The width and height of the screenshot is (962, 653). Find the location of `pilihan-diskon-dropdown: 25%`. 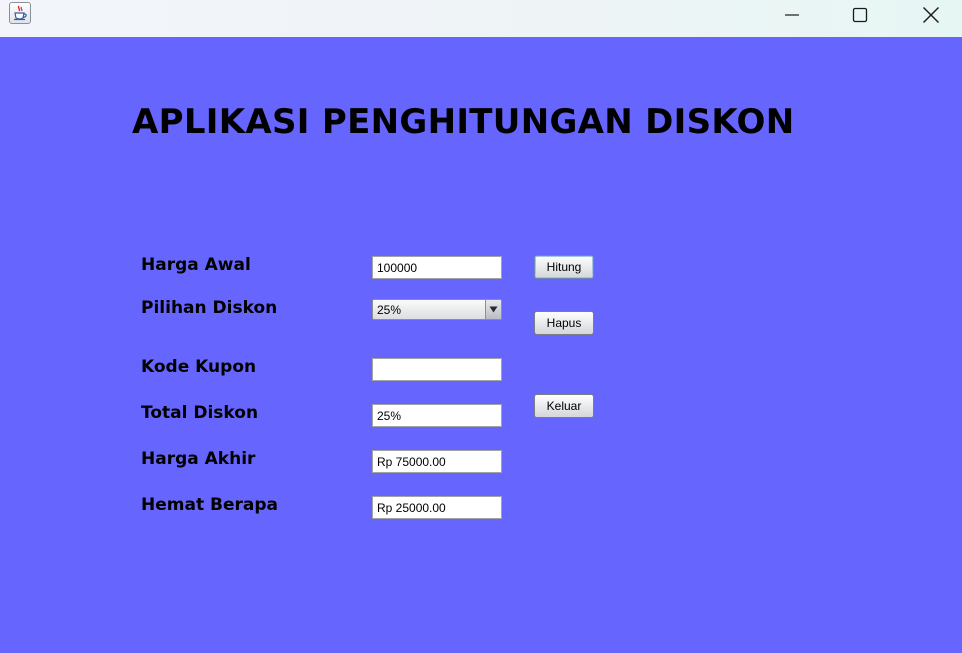

pilihan-diskon-dropdown: 25% is located at coordinates (437, 309).